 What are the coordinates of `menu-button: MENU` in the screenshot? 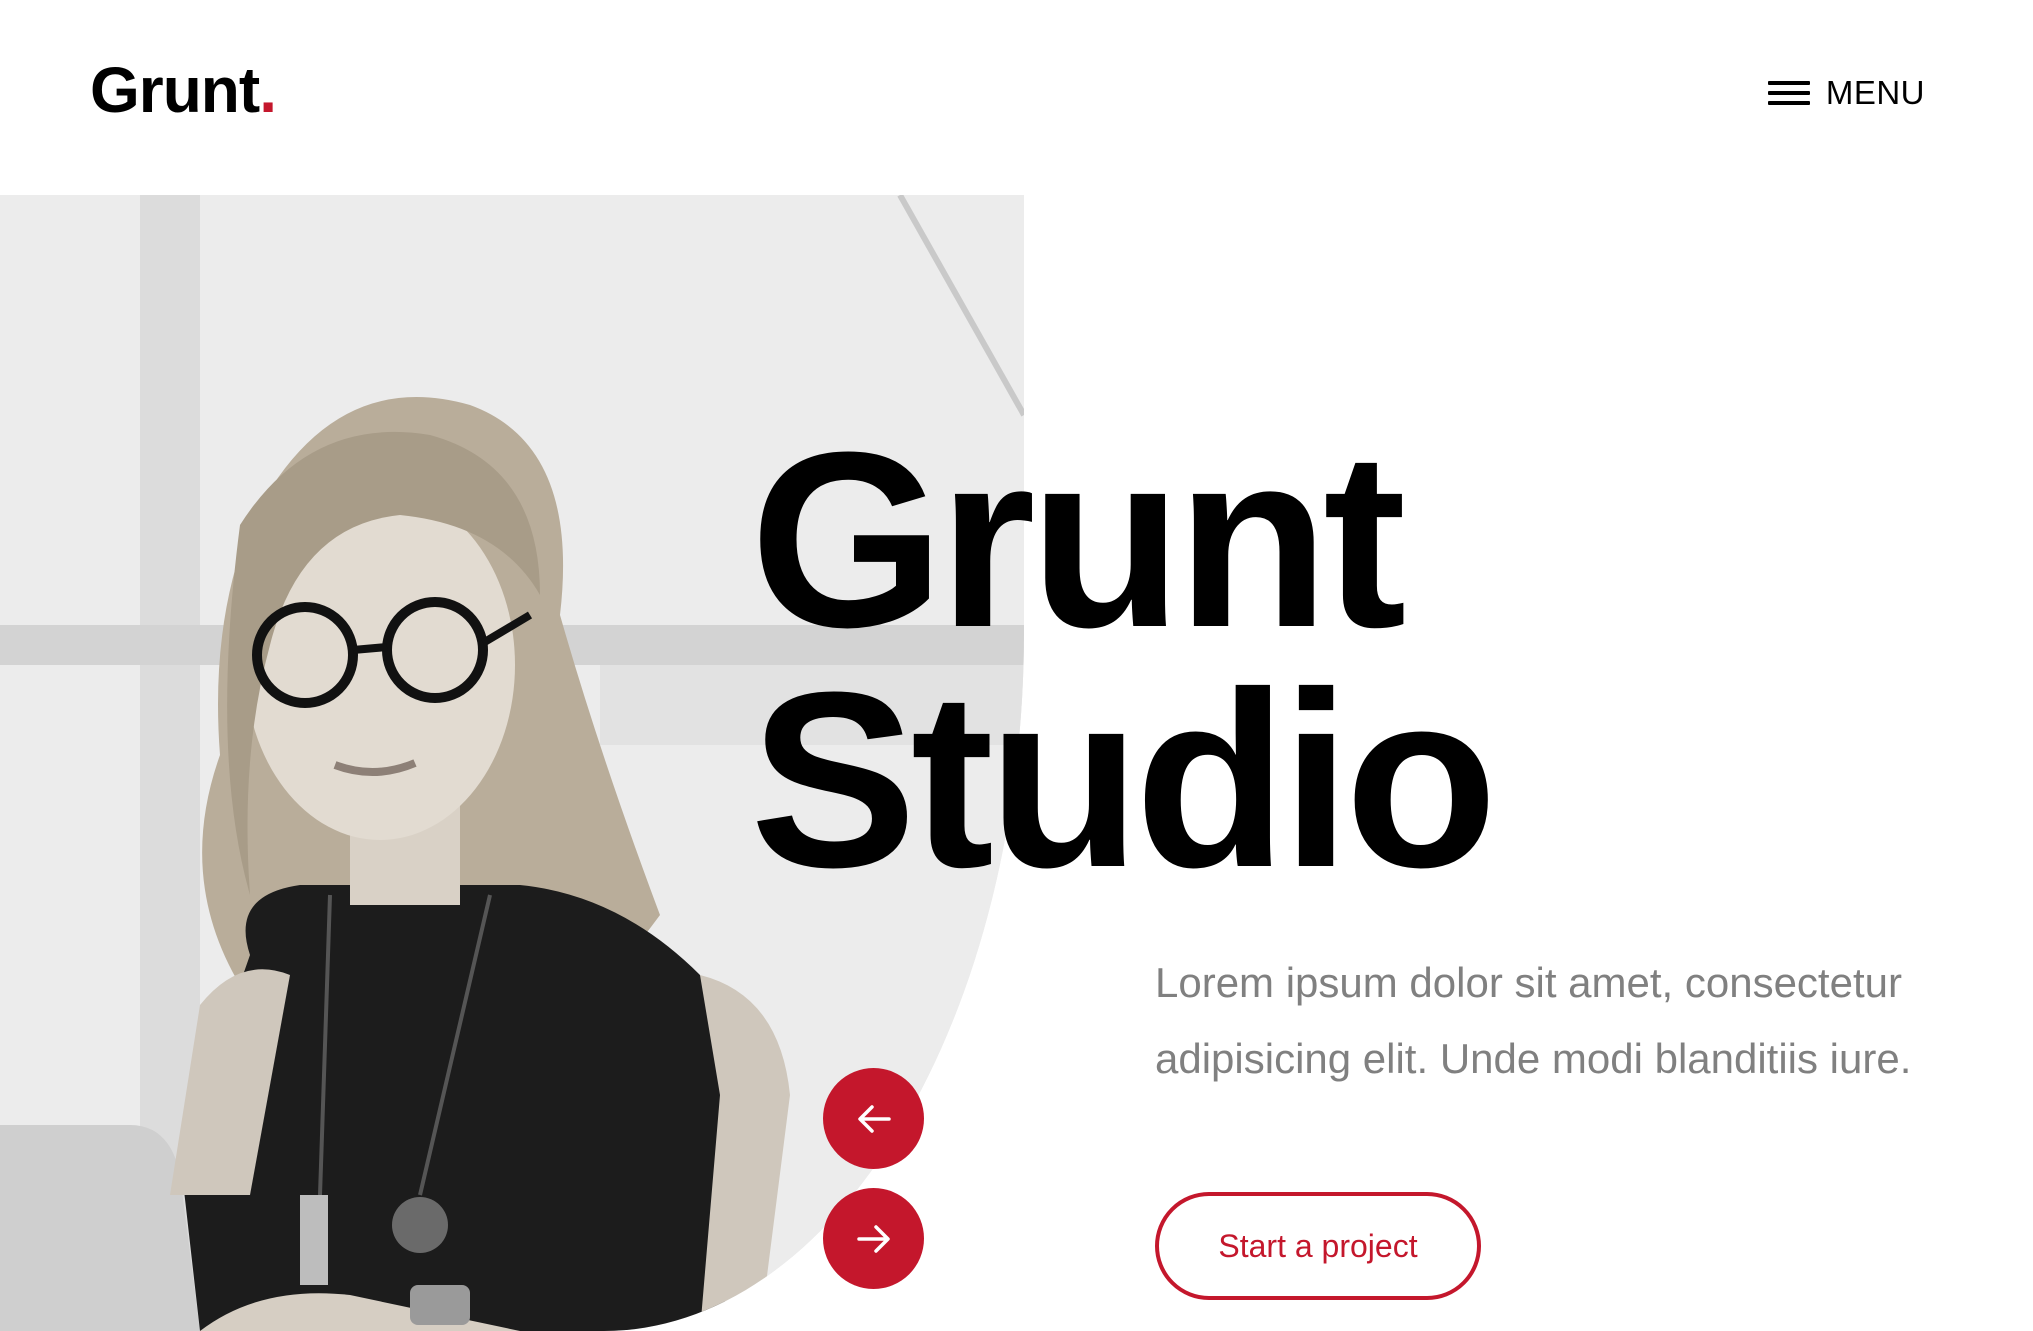 It's located at (1846, 93).